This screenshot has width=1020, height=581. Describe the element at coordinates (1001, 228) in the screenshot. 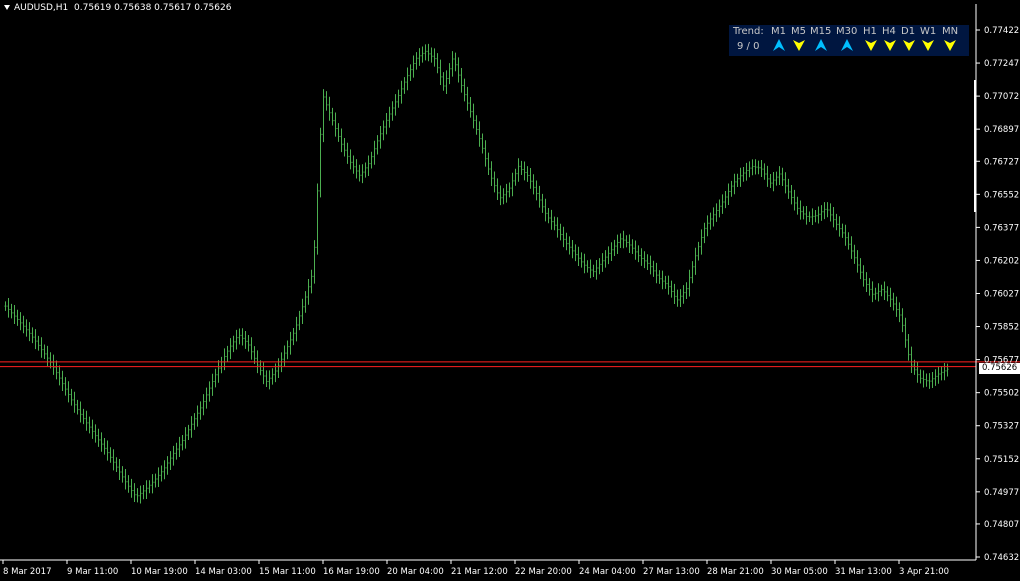

I see `y-tick-label: 0.76377` at that location.